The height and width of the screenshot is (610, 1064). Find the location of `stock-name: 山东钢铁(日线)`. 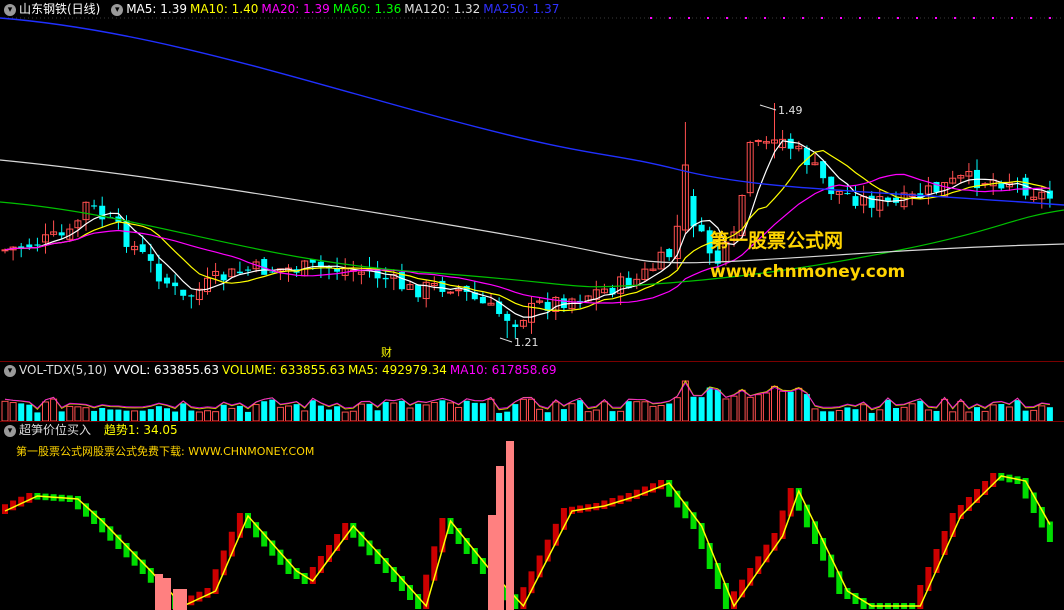

stock-name: 山东钢铁(日线) is located at coordinates (60, 9).